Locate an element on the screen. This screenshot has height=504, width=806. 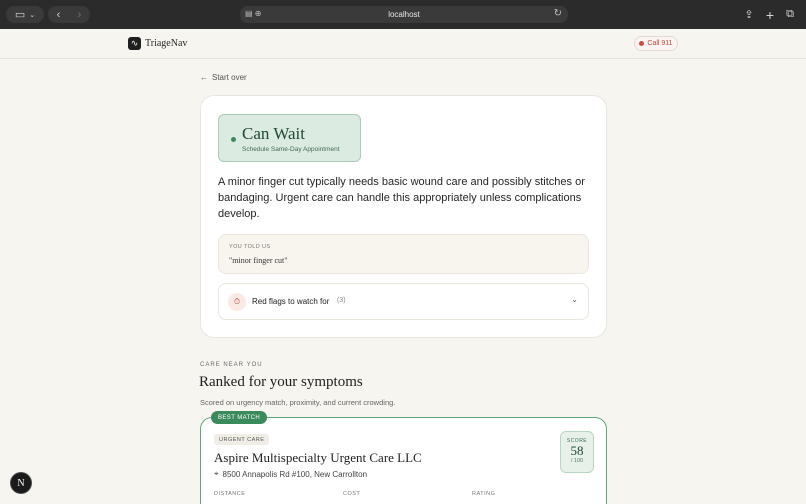
alert-dot-icon is located at coordinates (642, 43).